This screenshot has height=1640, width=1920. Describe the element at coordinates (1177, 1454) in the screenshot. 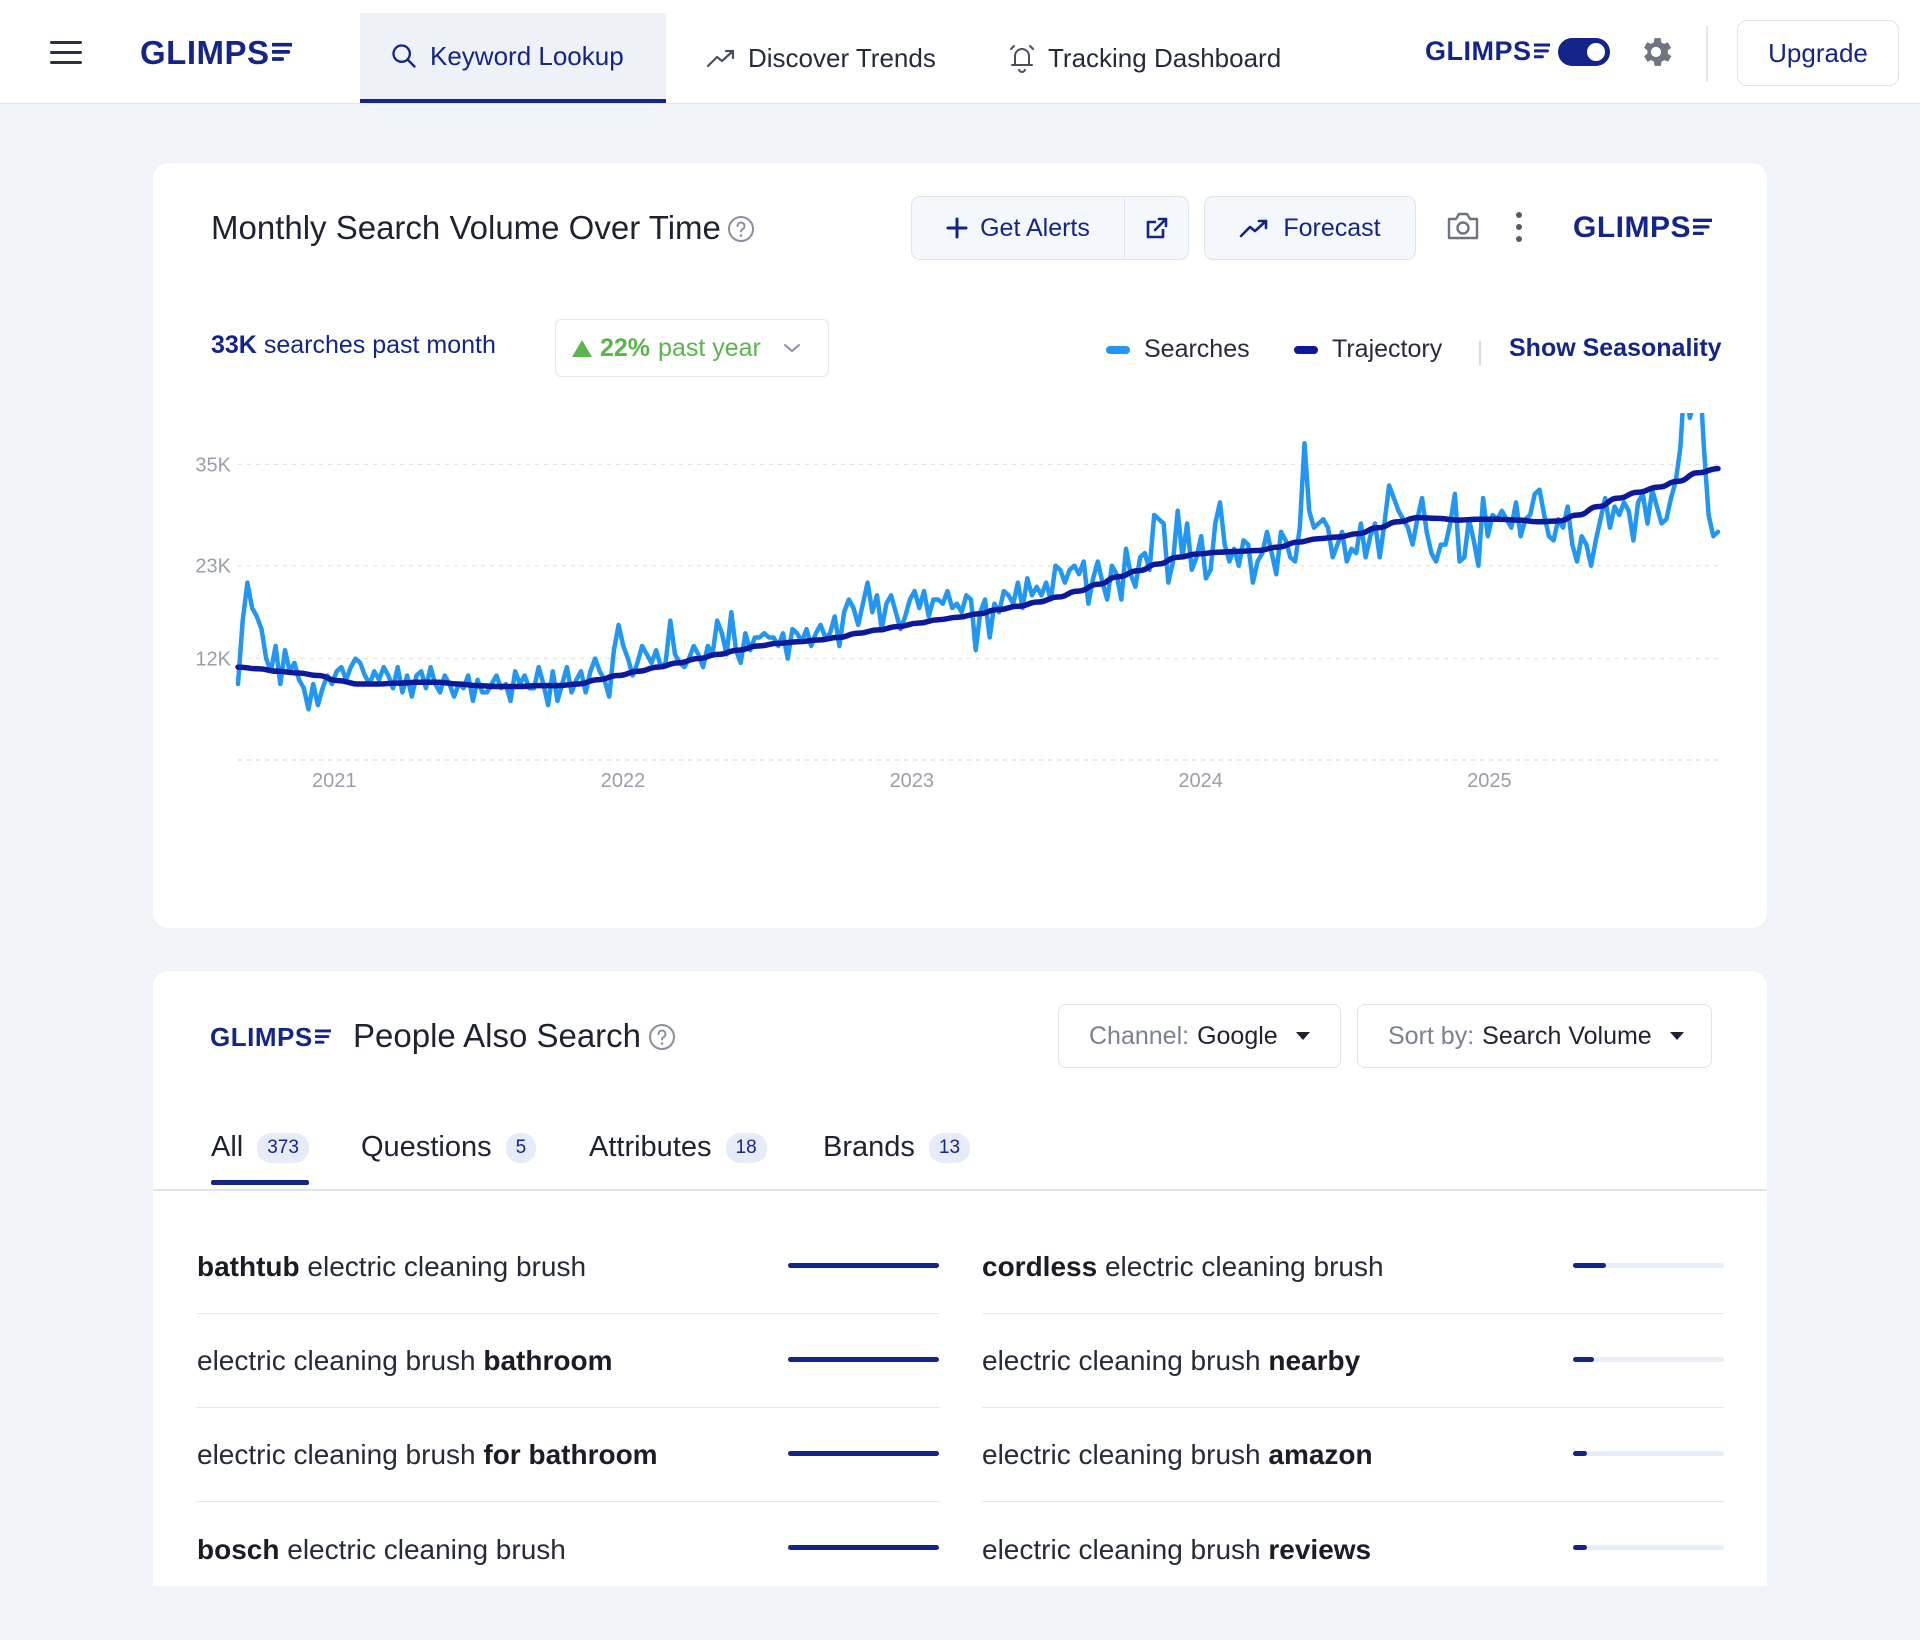

I see `keyword-text: electric cleaning brush amazon` at that location.